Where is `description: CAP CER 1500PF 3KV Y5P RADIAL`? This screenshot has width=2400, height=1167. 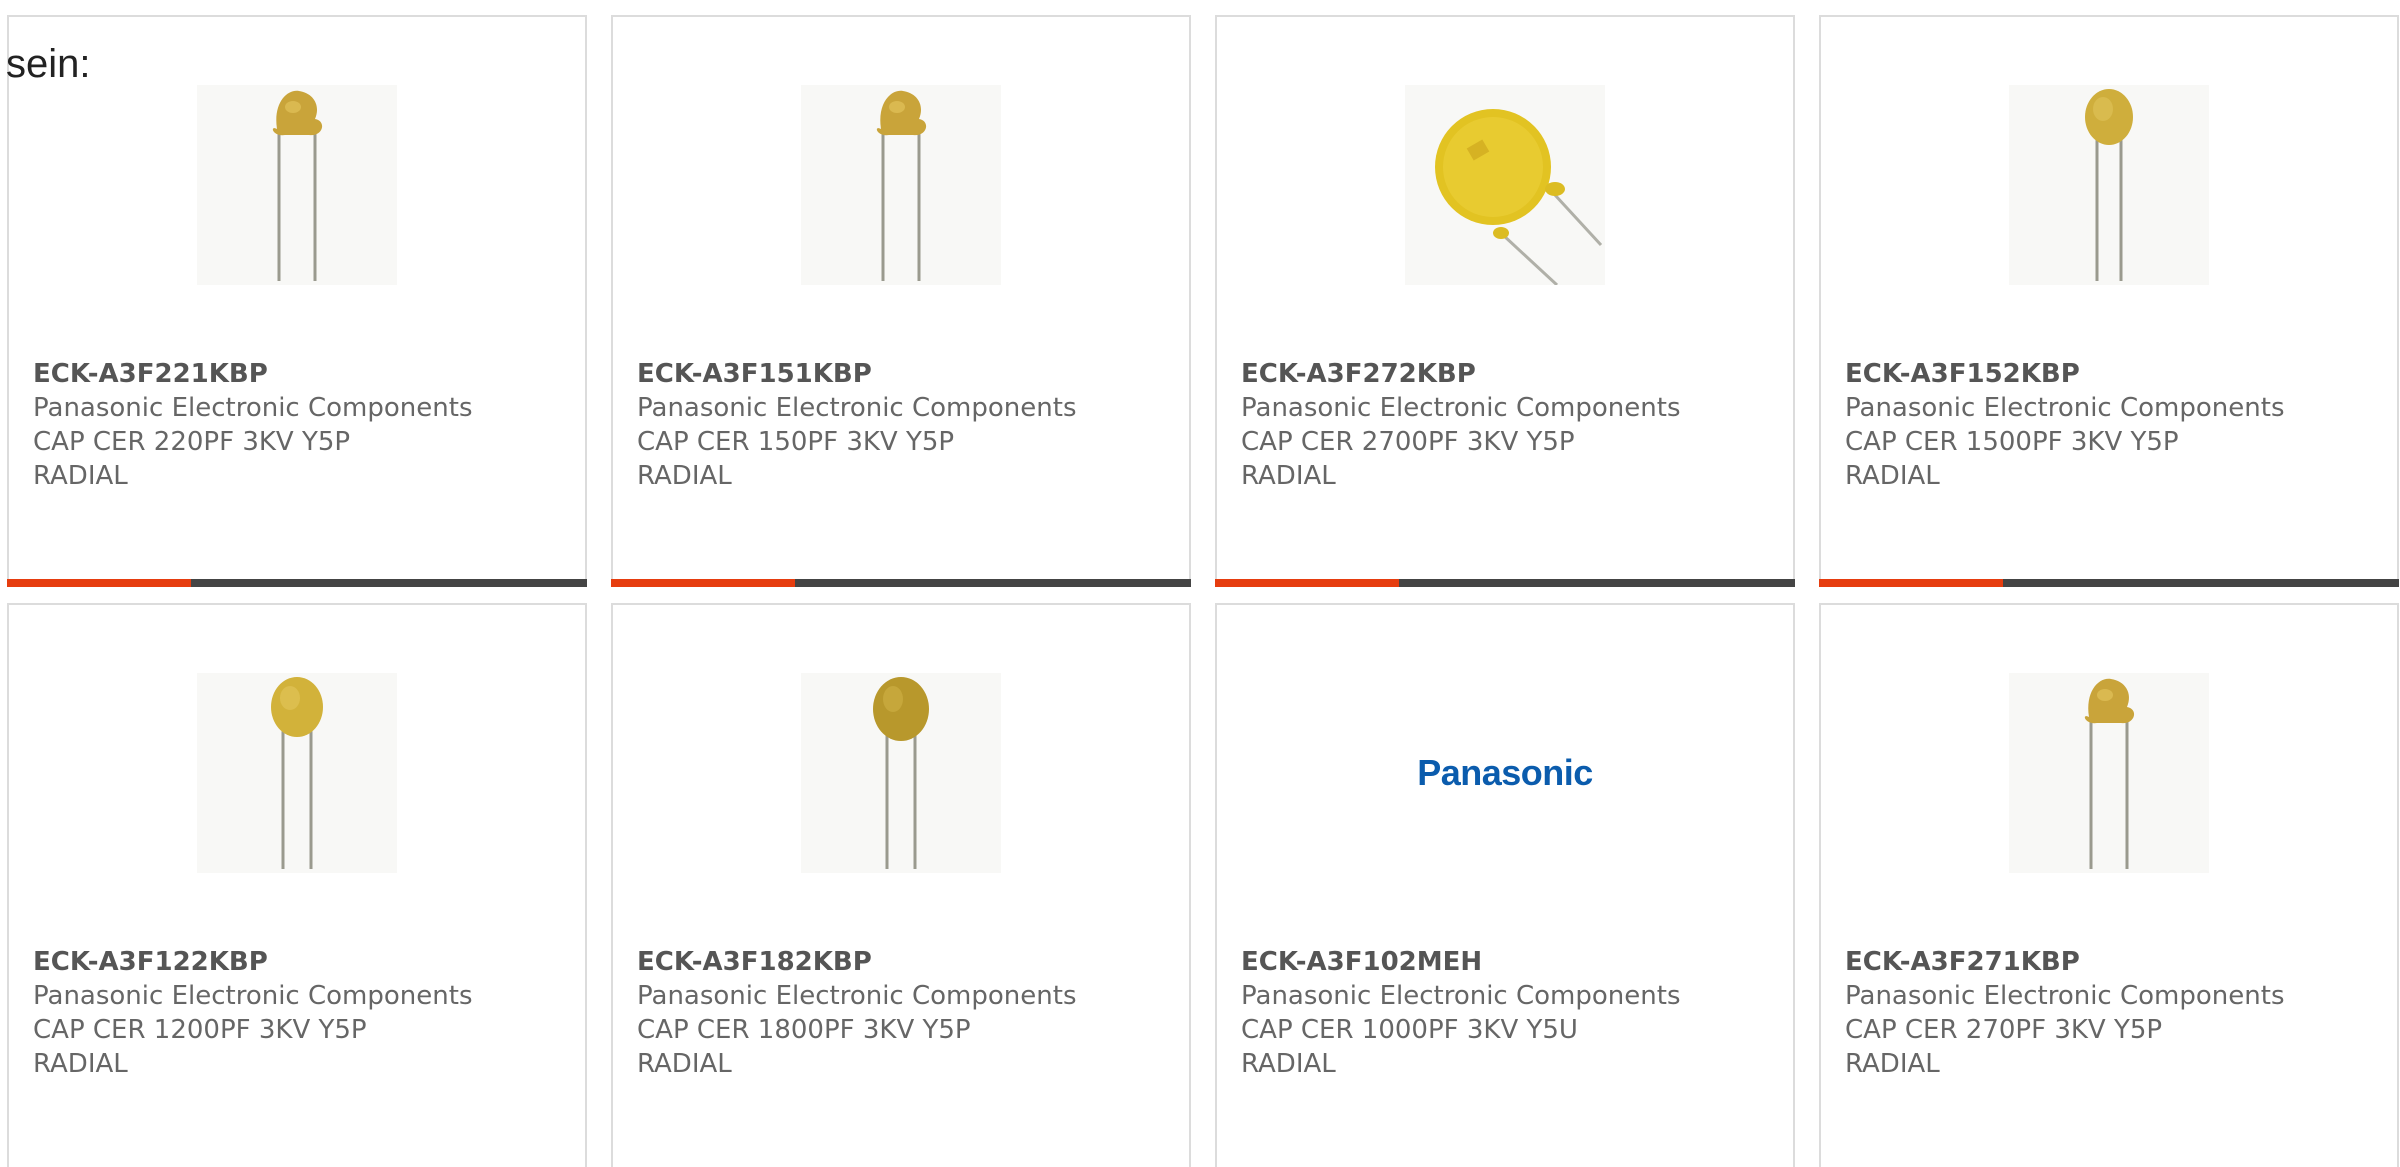 description: CAP CER 1500PF 3KV Y5P RADIAL is located at coordinates (2012, 459).